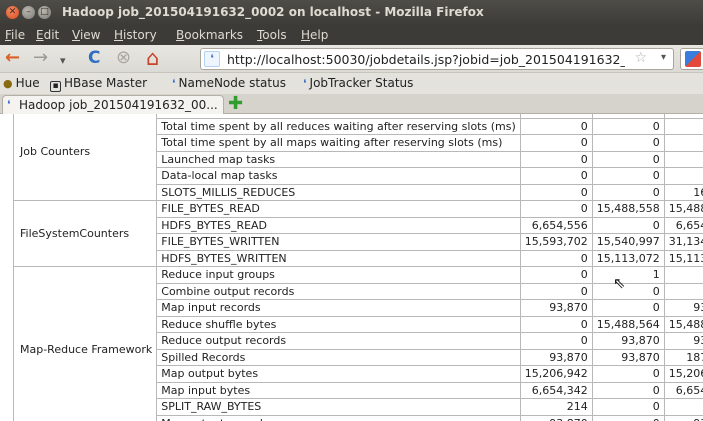 The width and height of the screenshot is (703, 421). I want to click on search-engine-icon, so click(693, 59).